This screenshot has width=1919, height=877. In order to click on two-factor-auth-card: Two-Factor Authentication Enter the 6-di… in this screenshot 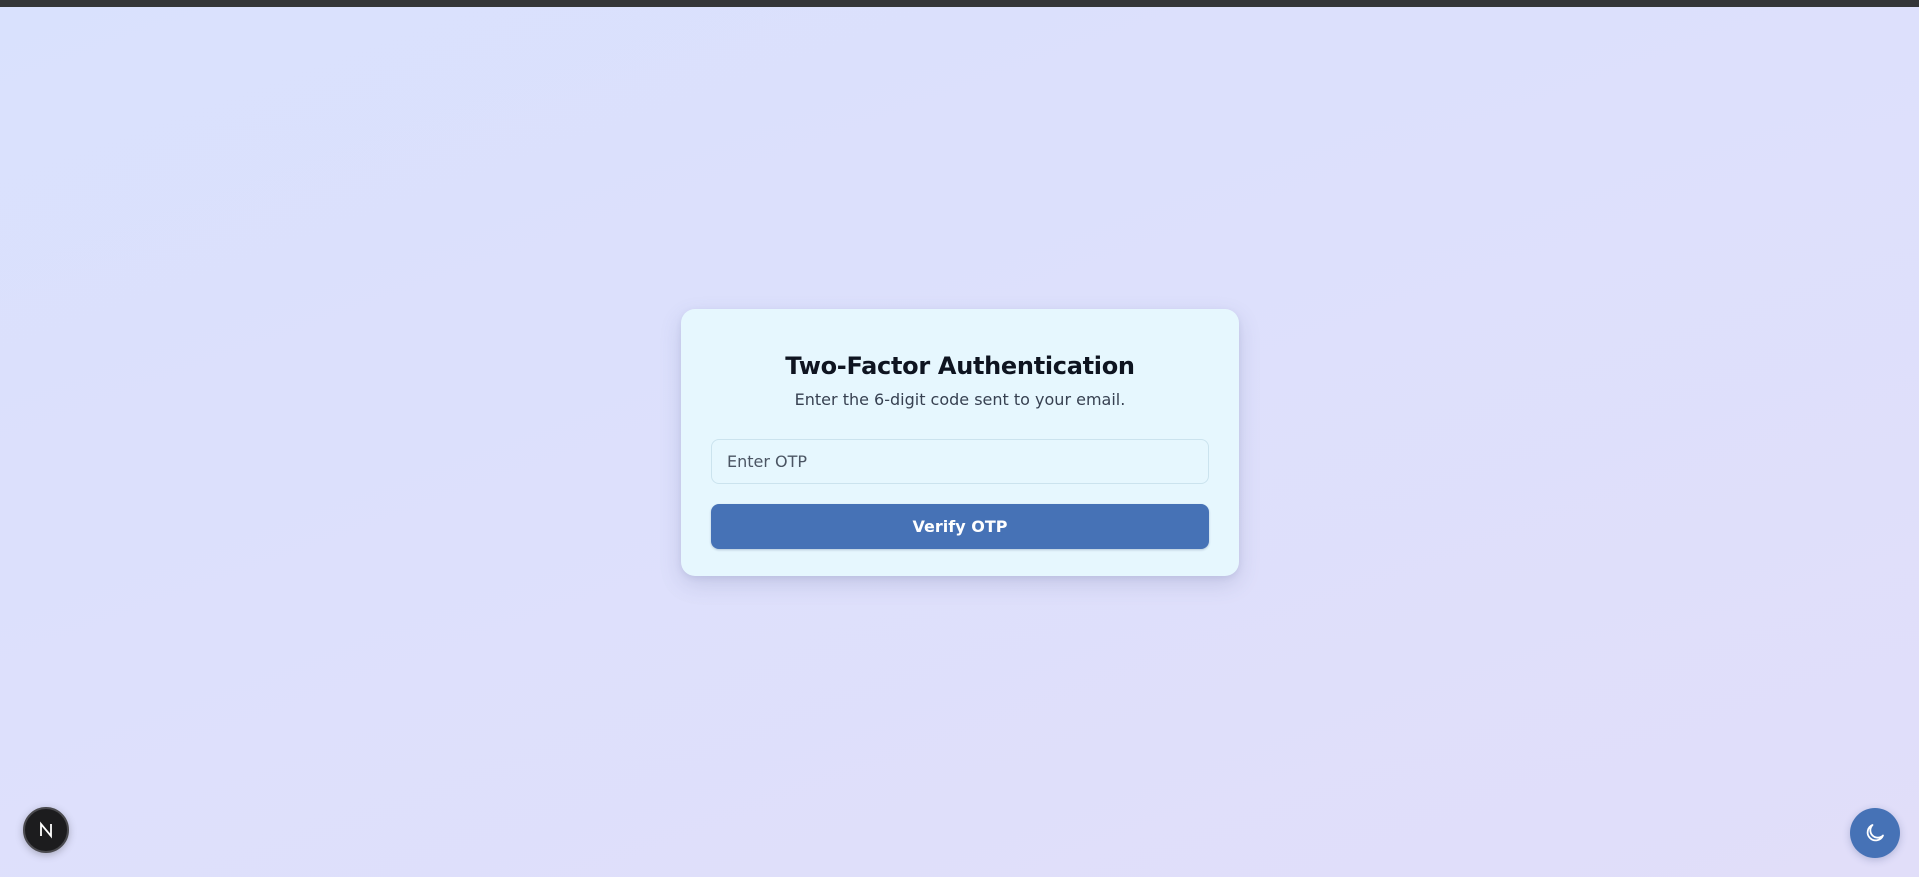, I will do `click(960, 442)`.